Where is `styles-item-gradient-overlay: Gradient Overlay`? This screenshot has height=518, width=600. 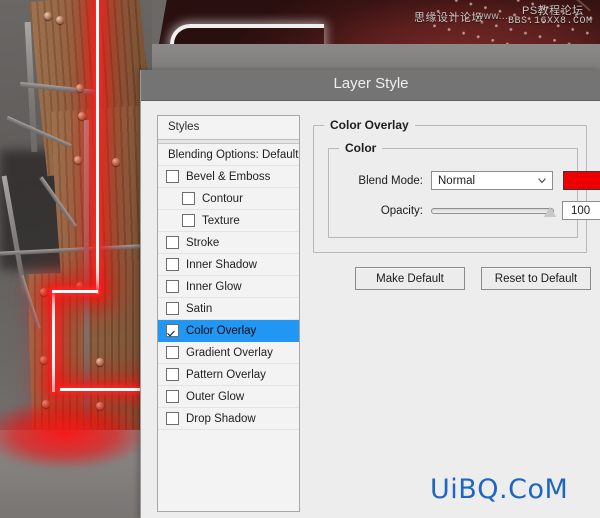 styles-item-gradient-overlay: Gradient Overlay is located at coordinates (228, 353).